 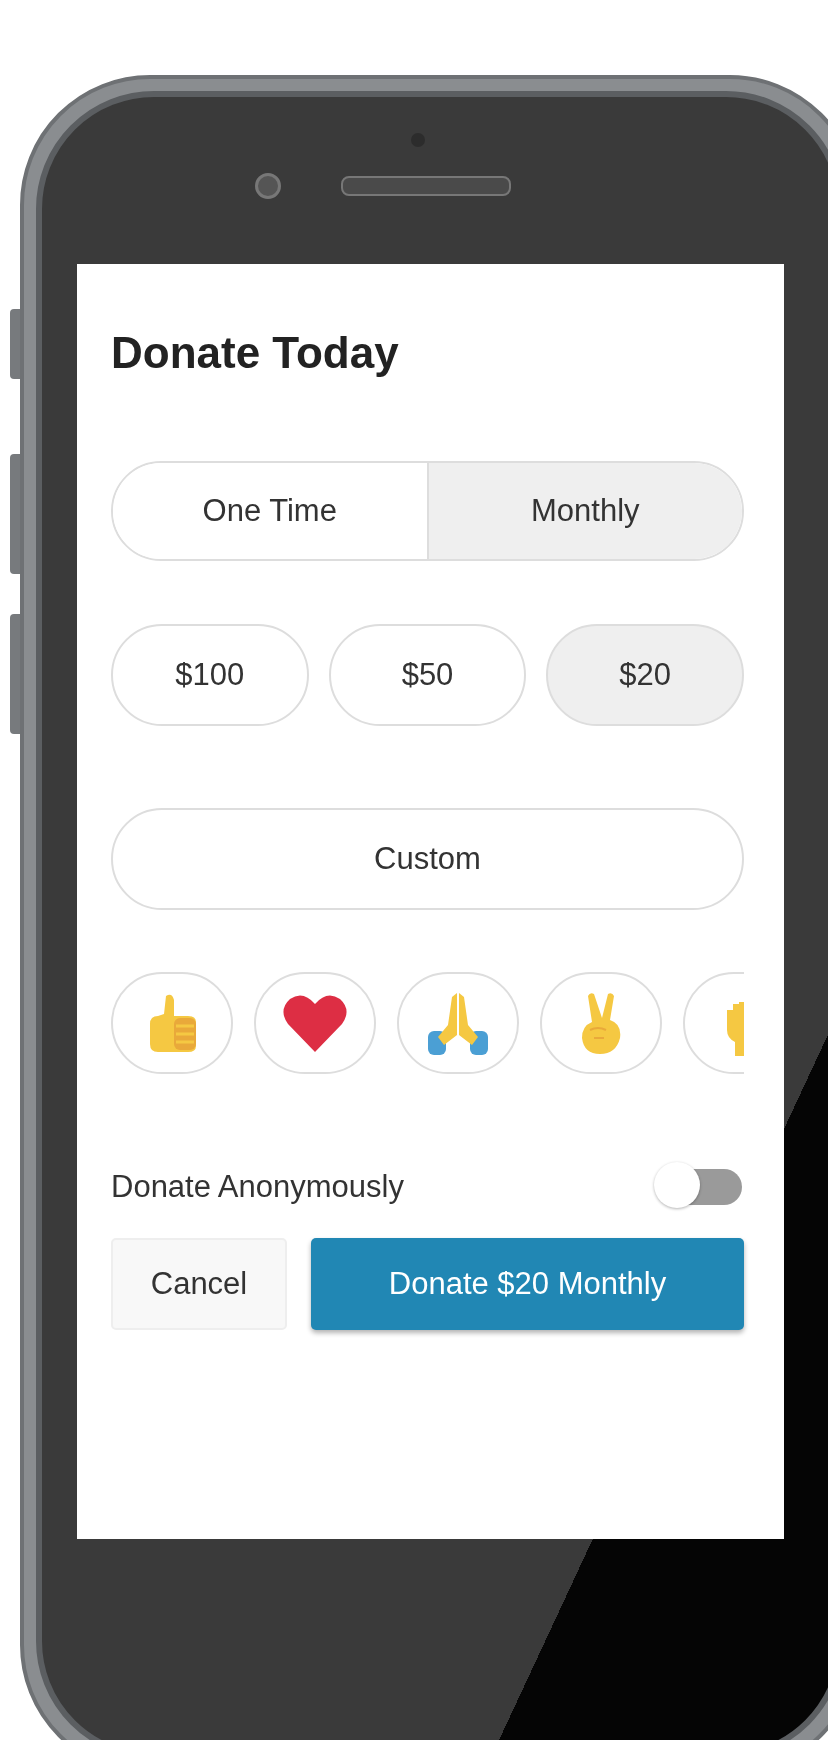 I want to click on heart-icon, so click(x=315, y=1023).